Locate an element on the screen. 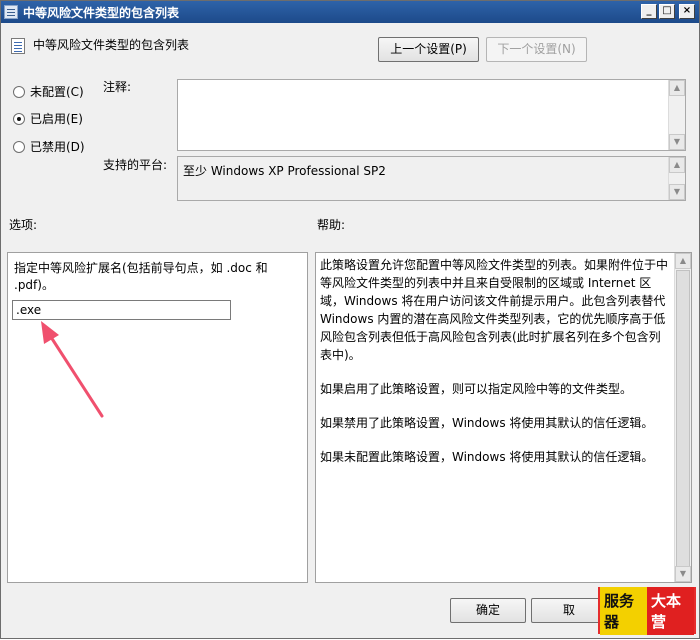 The image size is (700, 640). watermark-part1: 服务器 is located at coordinates (623, 610).